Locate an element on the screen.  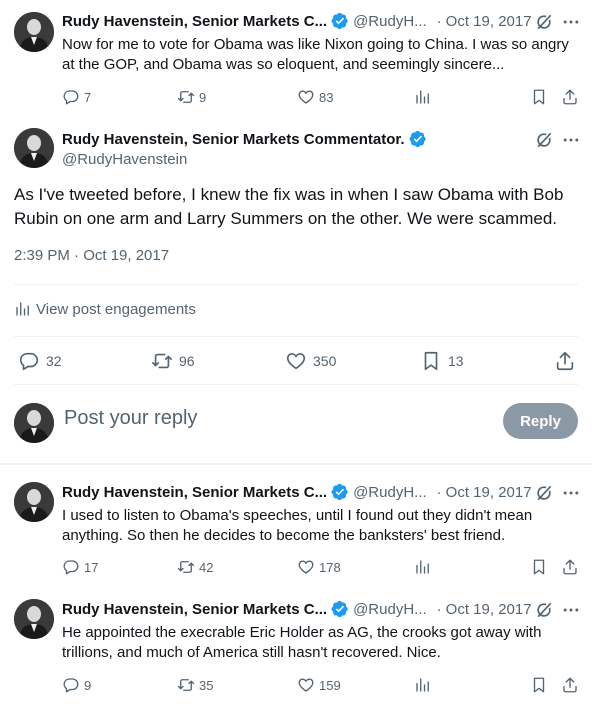
retweet-button: 35 is located at coordinates (195, 685).